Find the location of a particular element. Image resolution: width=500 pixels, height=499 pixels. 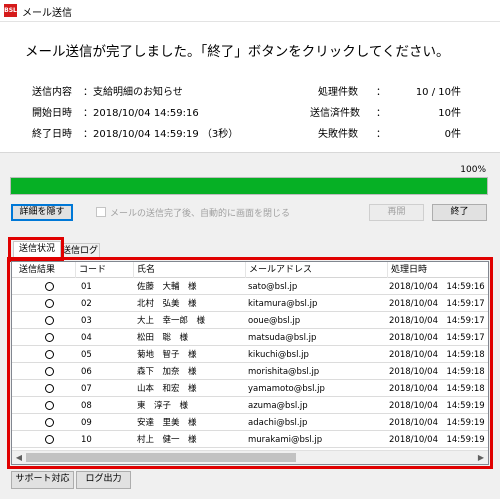

hide-details-button: 詳細を隠す is located at coordinates (42, 212).